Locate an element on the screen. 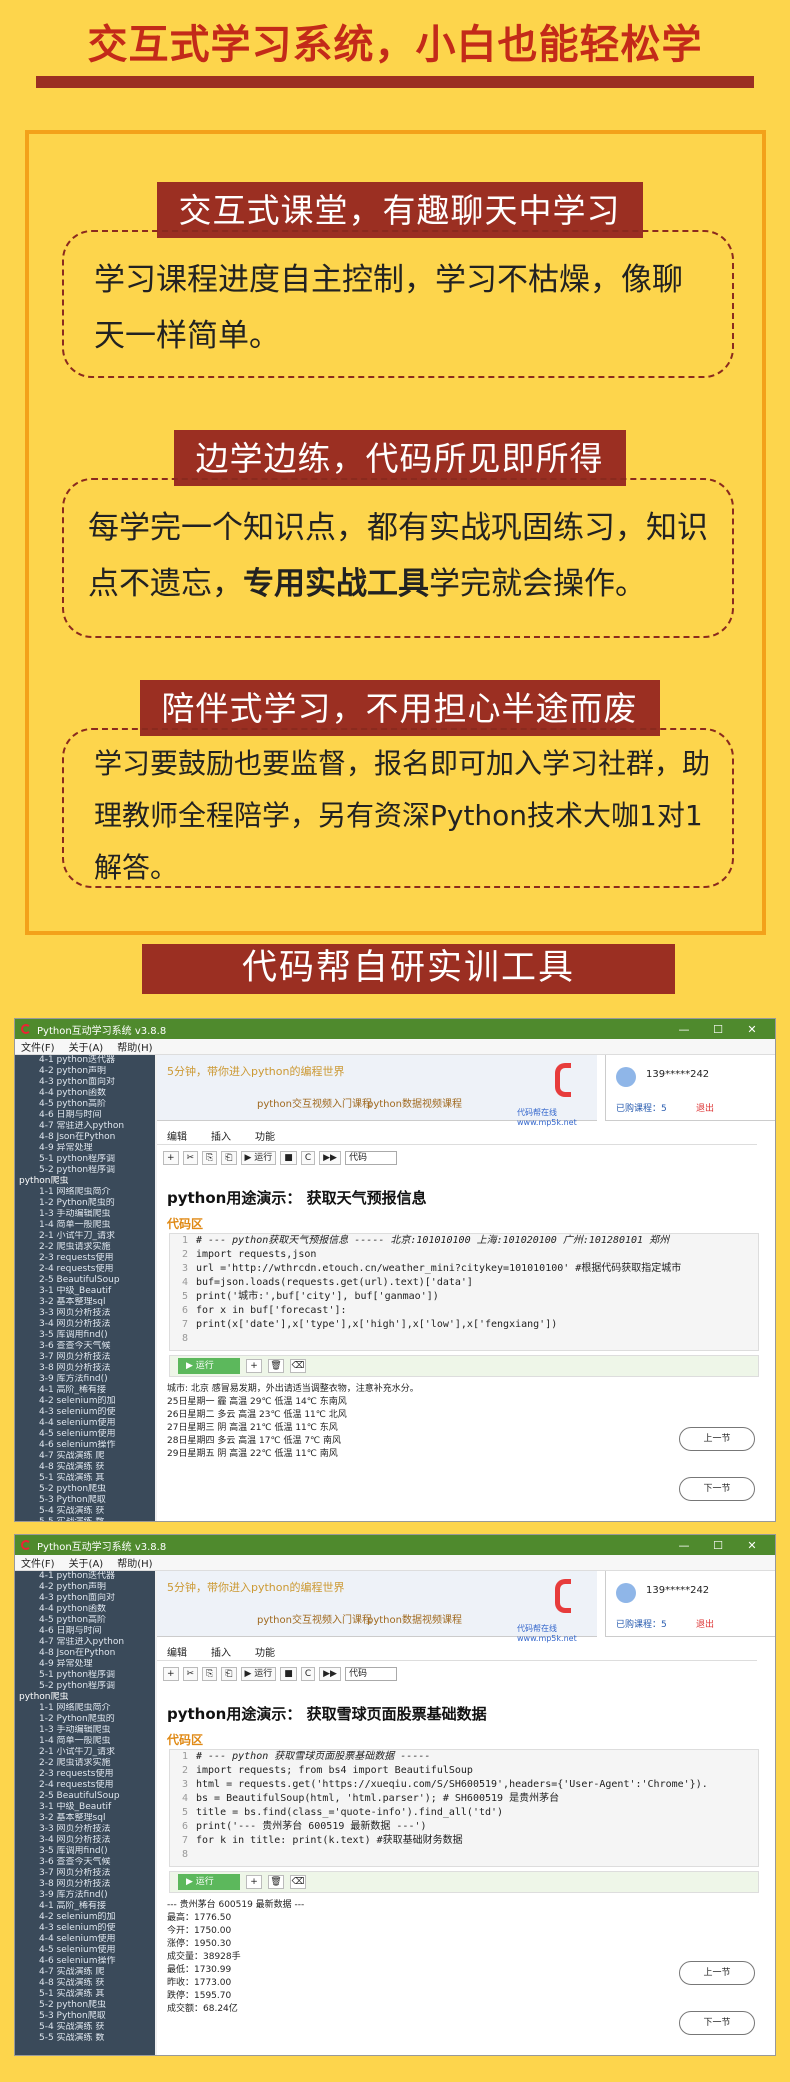  sidebar-lesson: 5-2 python程序调 is located at coordinates (85, 1170).